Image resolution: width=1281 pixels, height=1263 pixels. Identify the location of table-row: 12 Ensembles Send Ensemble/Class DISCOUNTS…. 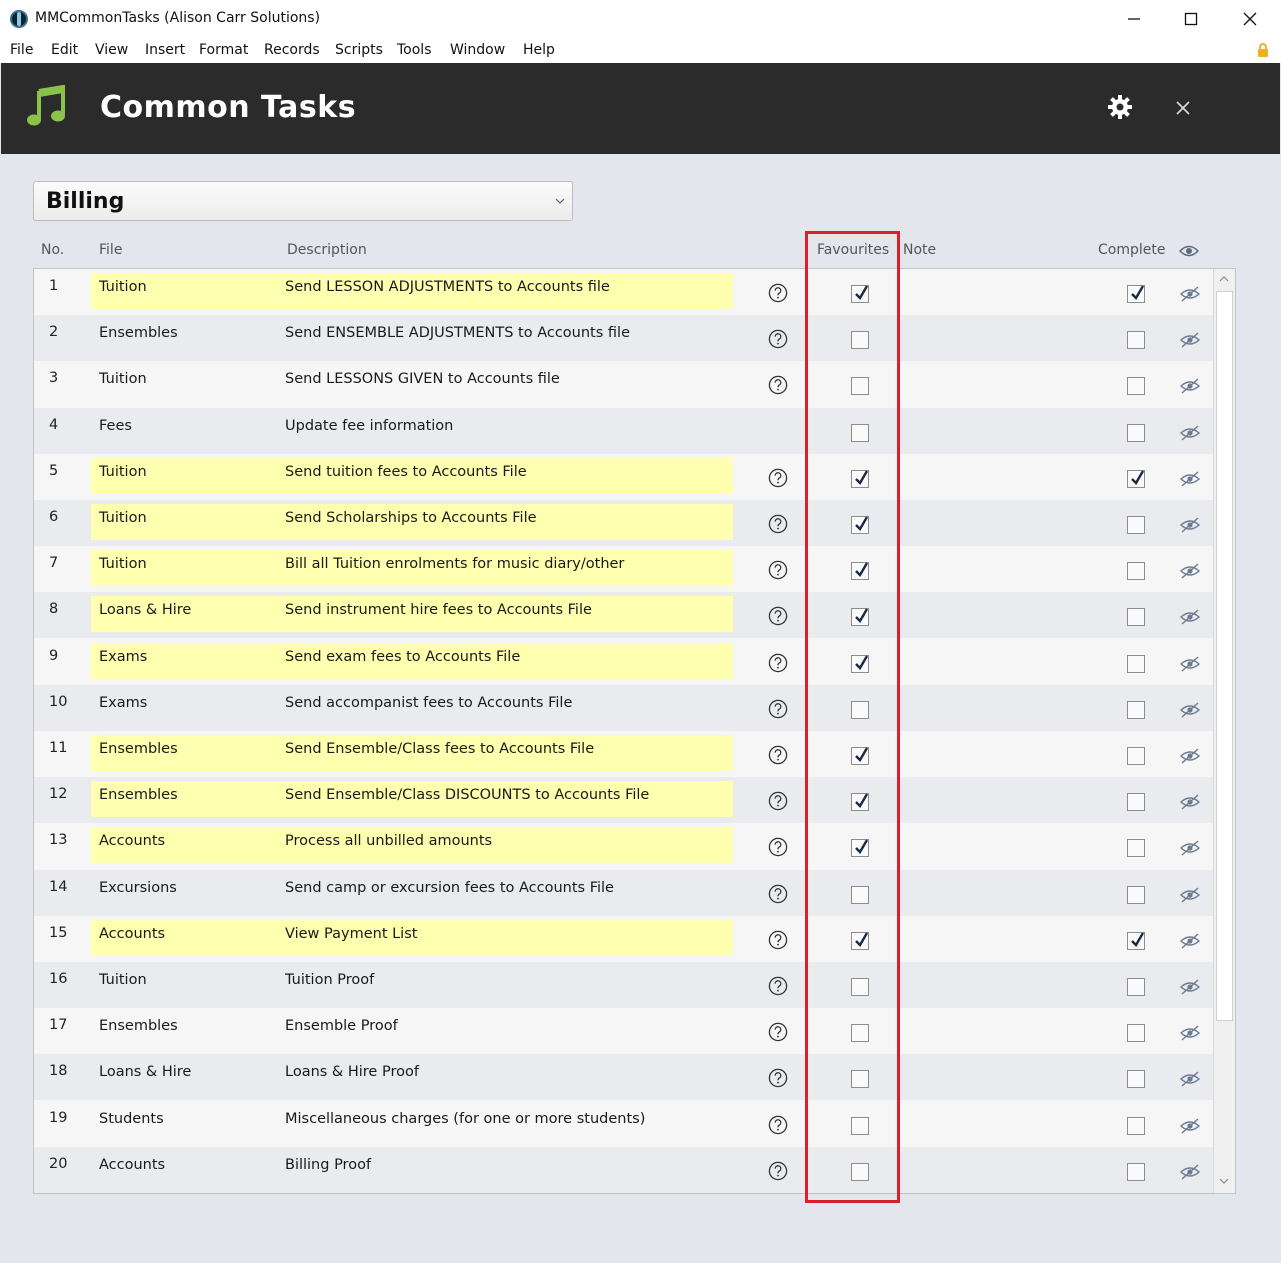
(624, 800).